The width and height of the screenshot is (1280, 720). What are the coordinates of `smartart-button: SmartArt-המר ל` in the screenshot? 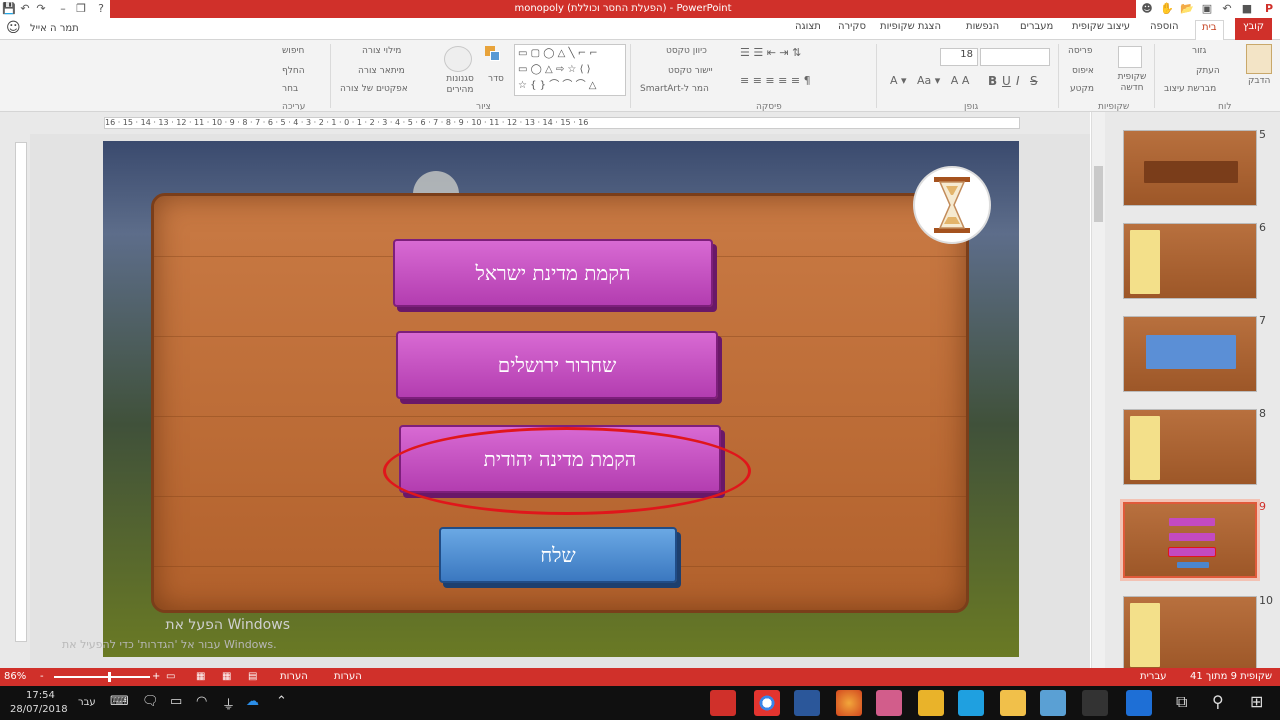 It's located at (674, 89).